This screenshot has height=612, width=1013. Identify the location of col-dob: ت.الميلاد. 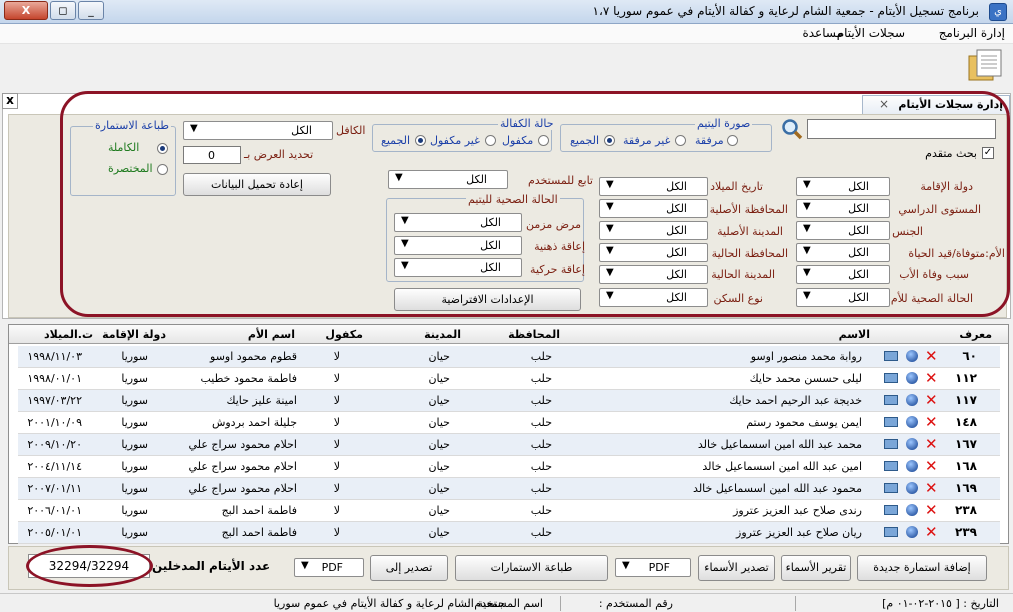
(68, 334).